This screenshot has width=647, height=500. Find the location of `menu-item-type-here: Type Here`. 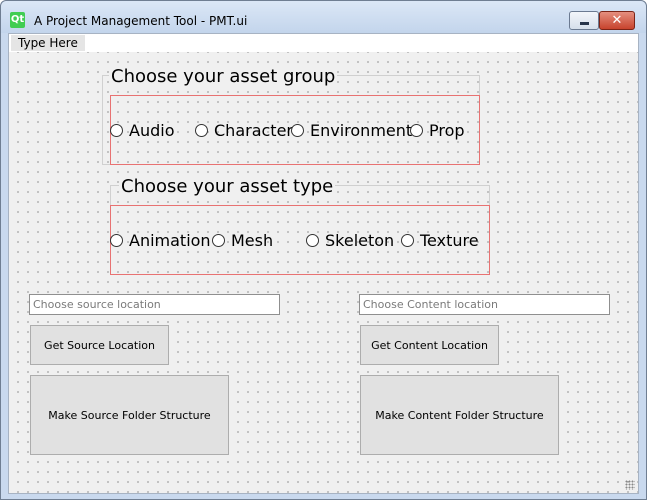

menu-item-type-here: Type Here is located at coordinates (48, 43).